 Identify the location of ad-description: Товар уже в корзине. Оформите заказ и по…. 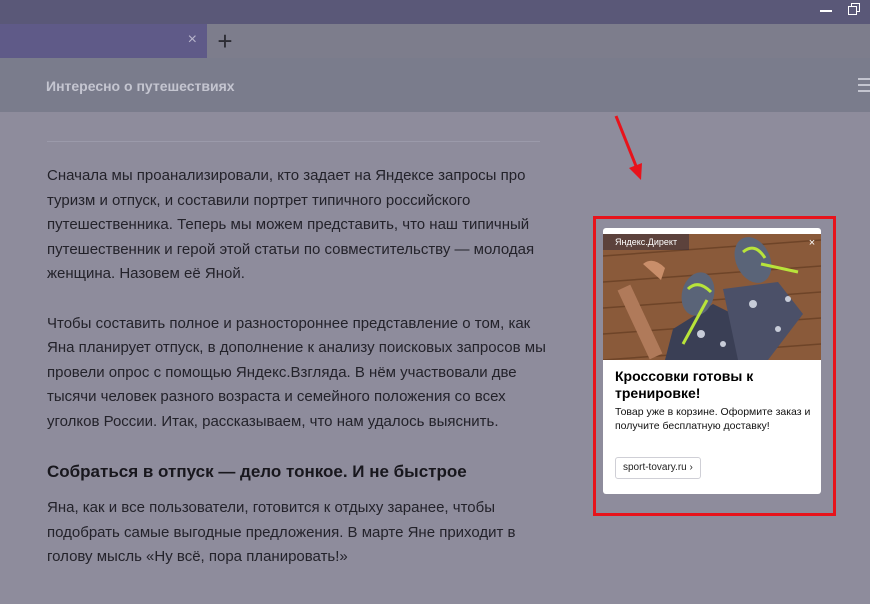
(713, 419).